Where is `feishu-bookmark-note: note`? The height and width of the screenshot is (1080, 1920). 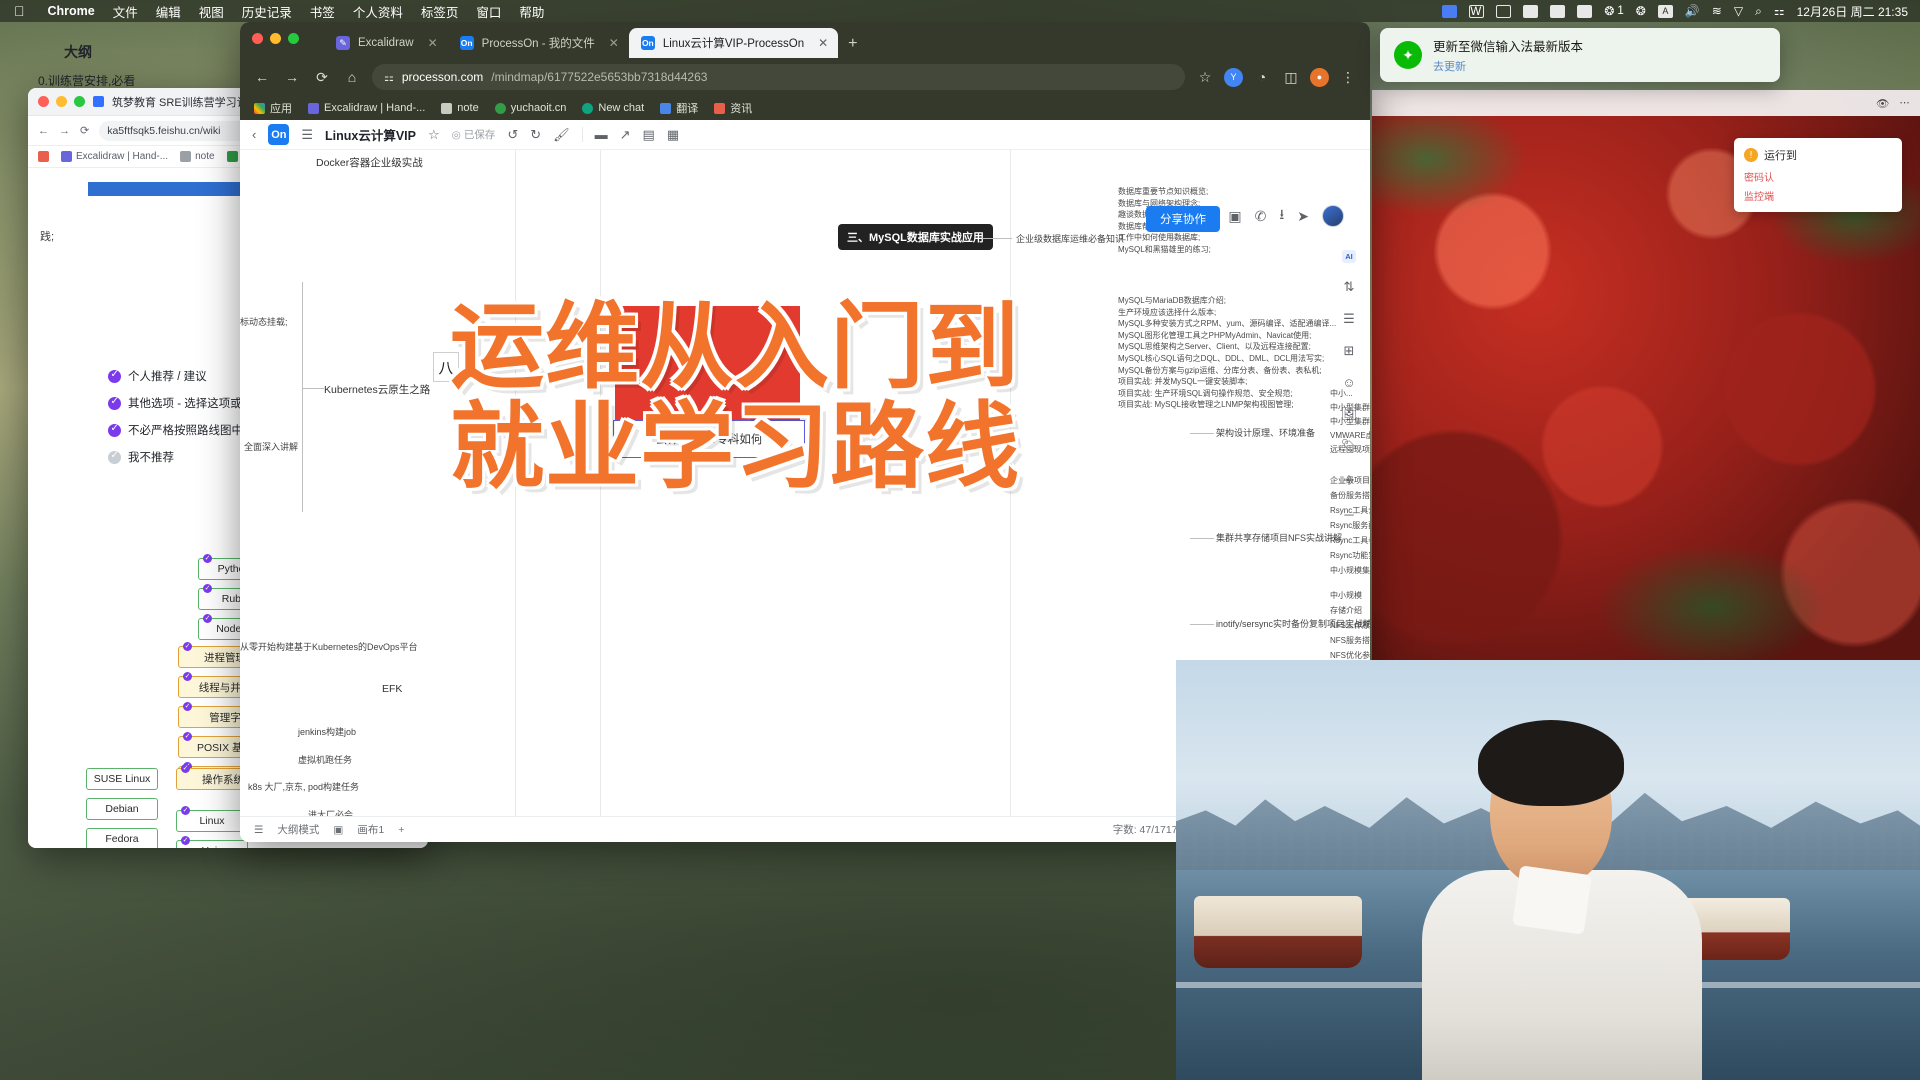 feishu-bookmark-note: note is located at coordinates (197, 156).